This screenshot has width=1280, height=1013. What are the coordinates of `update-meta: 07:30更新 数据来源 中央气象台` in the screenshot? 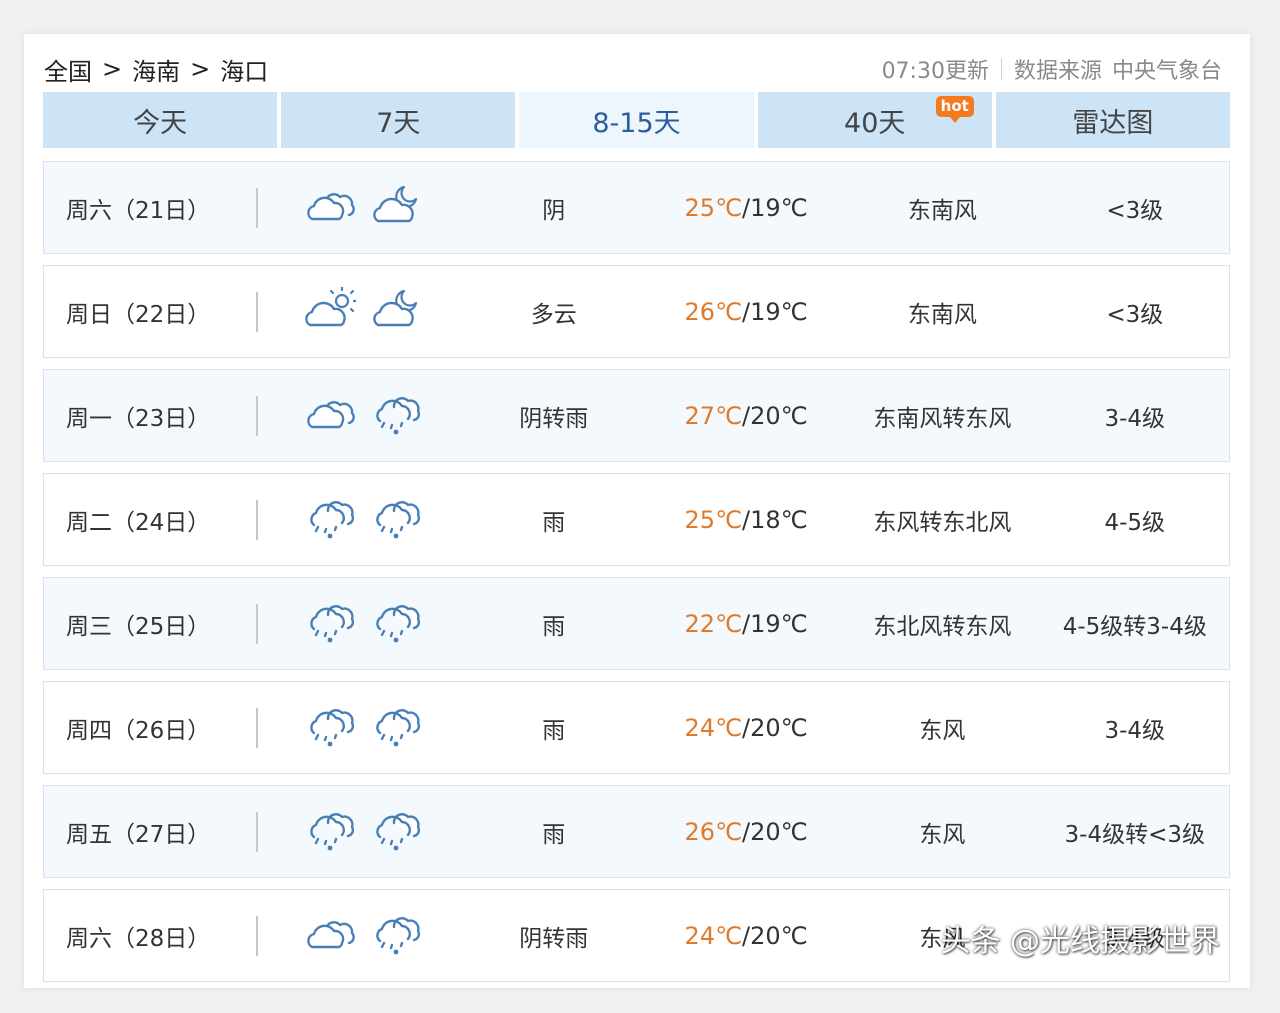 It's located at (1052, 69).